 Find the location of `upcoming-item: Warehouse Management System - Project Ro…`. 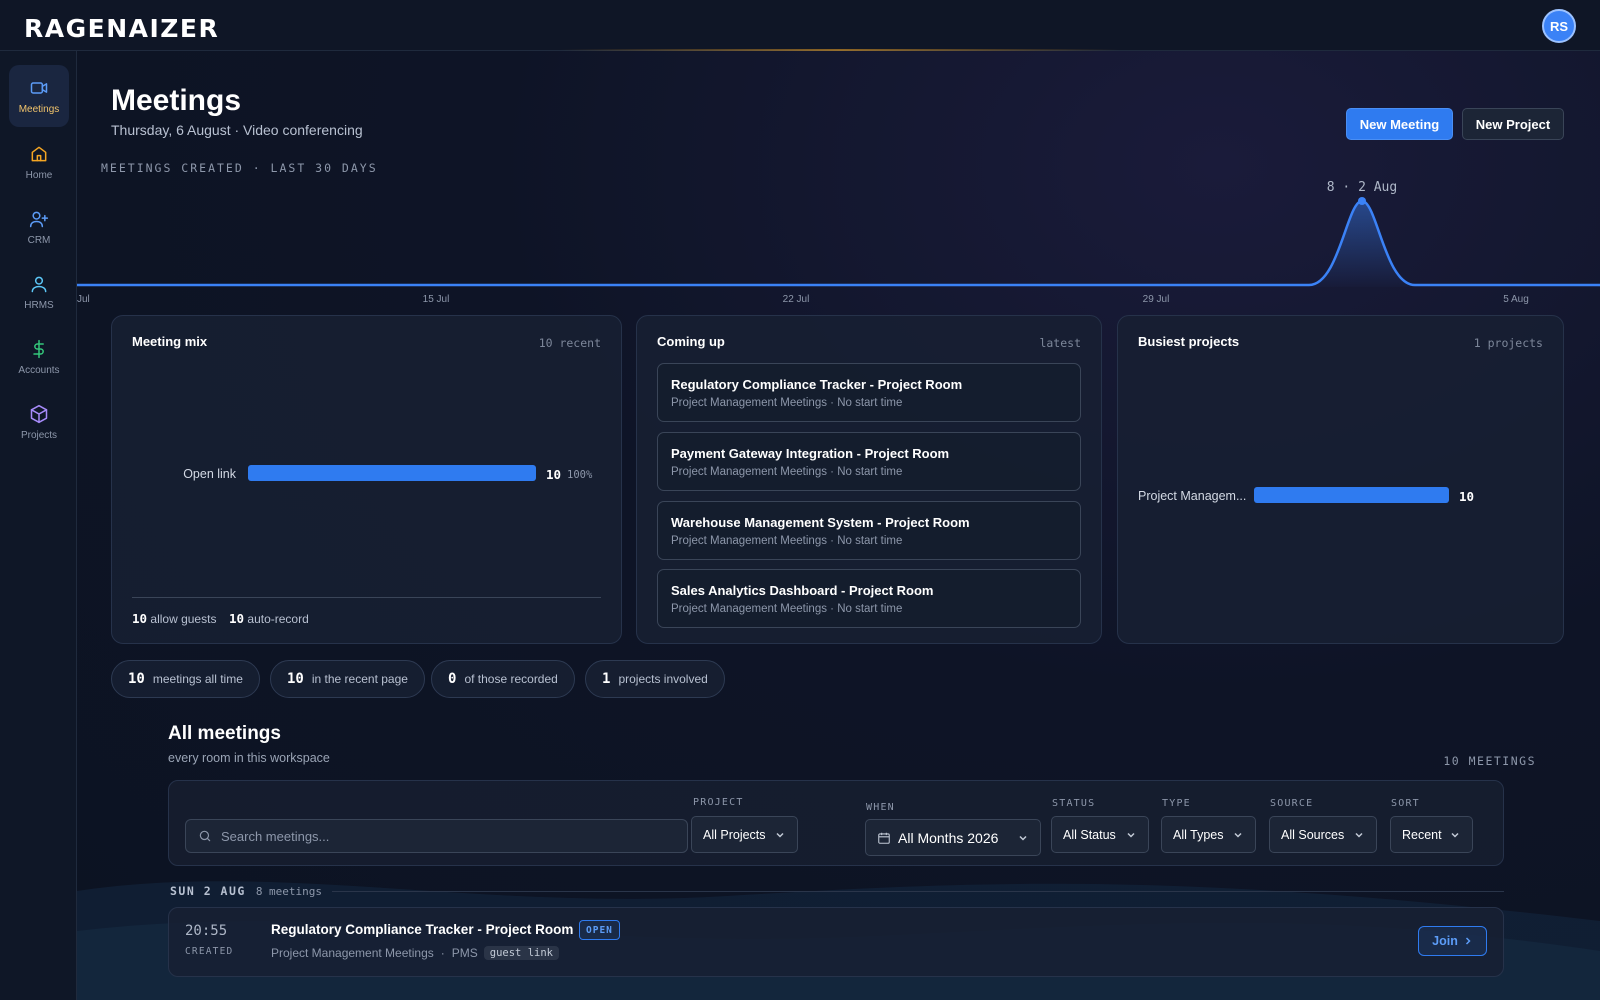

upcoming-item: Warehouse Management System - Project Ro… is located at coordinates (869, 530).